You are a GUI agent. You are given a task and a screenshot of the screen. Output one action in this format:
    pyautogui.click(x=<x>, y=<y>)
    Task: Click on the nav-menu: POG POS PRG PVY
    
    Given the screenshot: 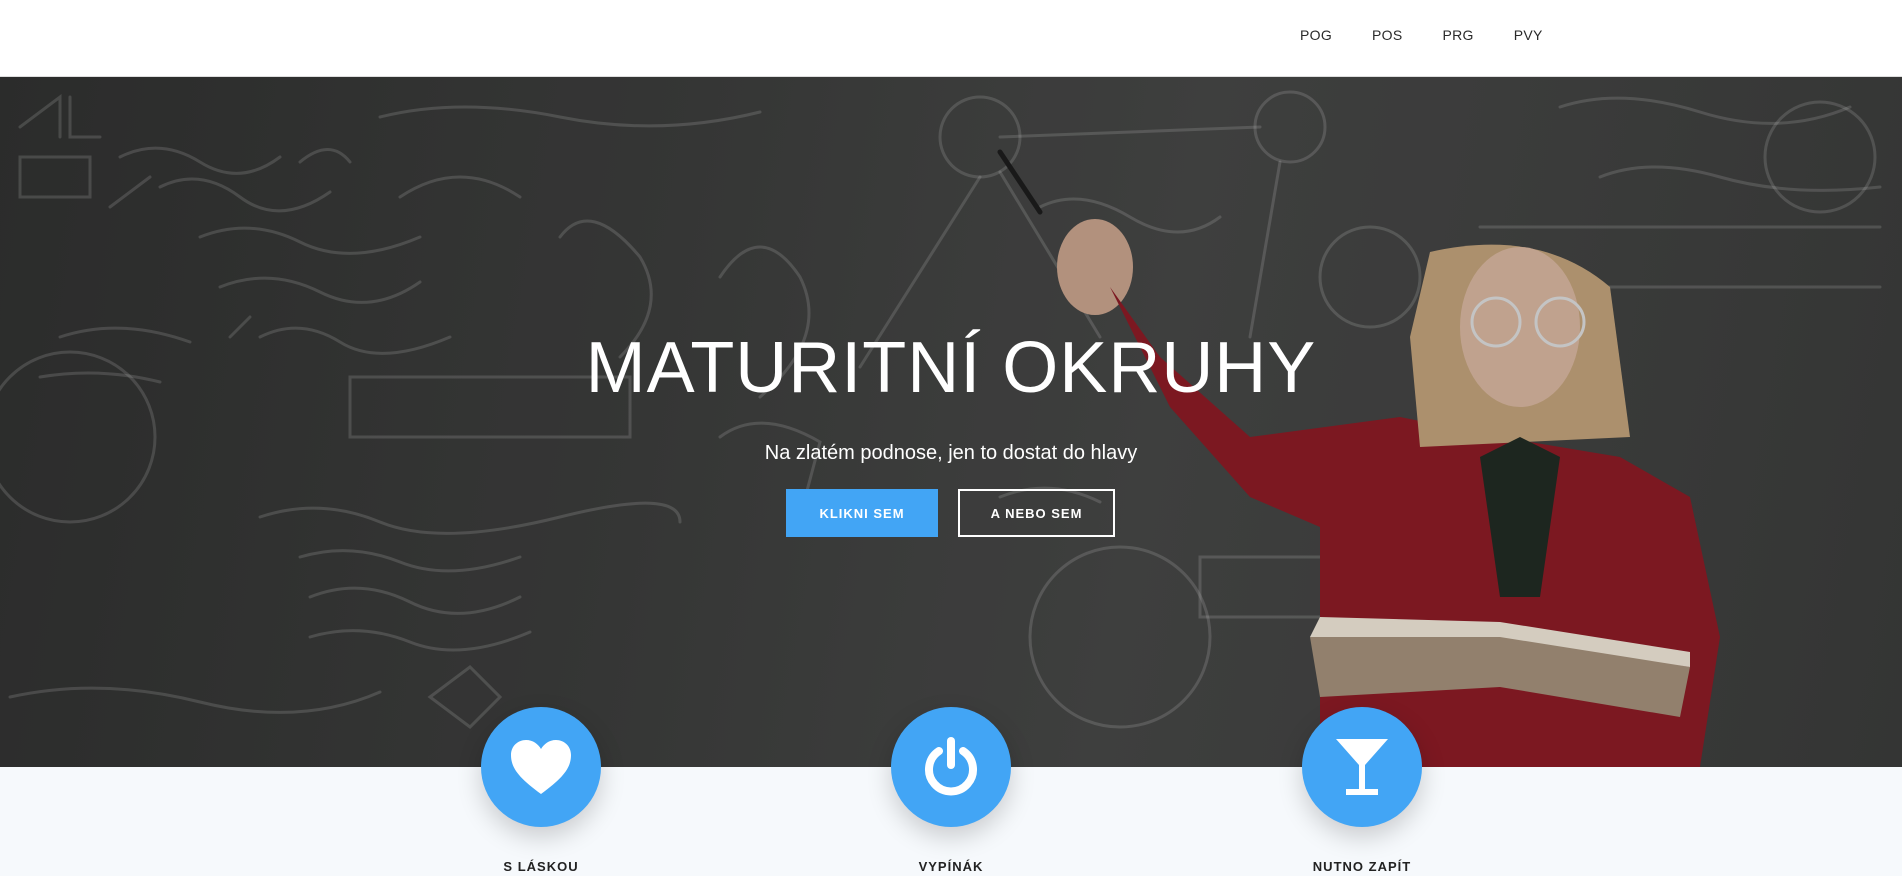 What is the action you would take?
    pyautogui.click(x=1441, y=35)
    